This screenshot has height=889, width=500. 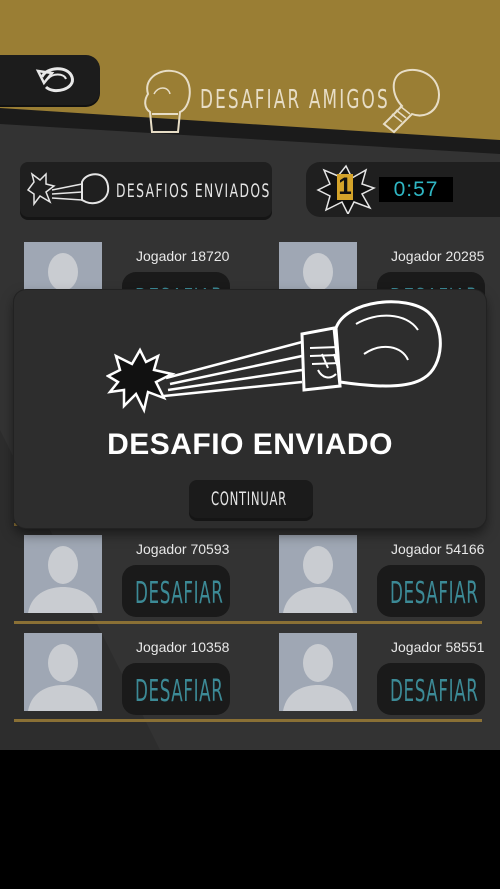 What do you see at coordinates (295, 100) in the screenshot?
I see `page-title: DESAFIAR AMIGOS` at bounding box center [295, 100].